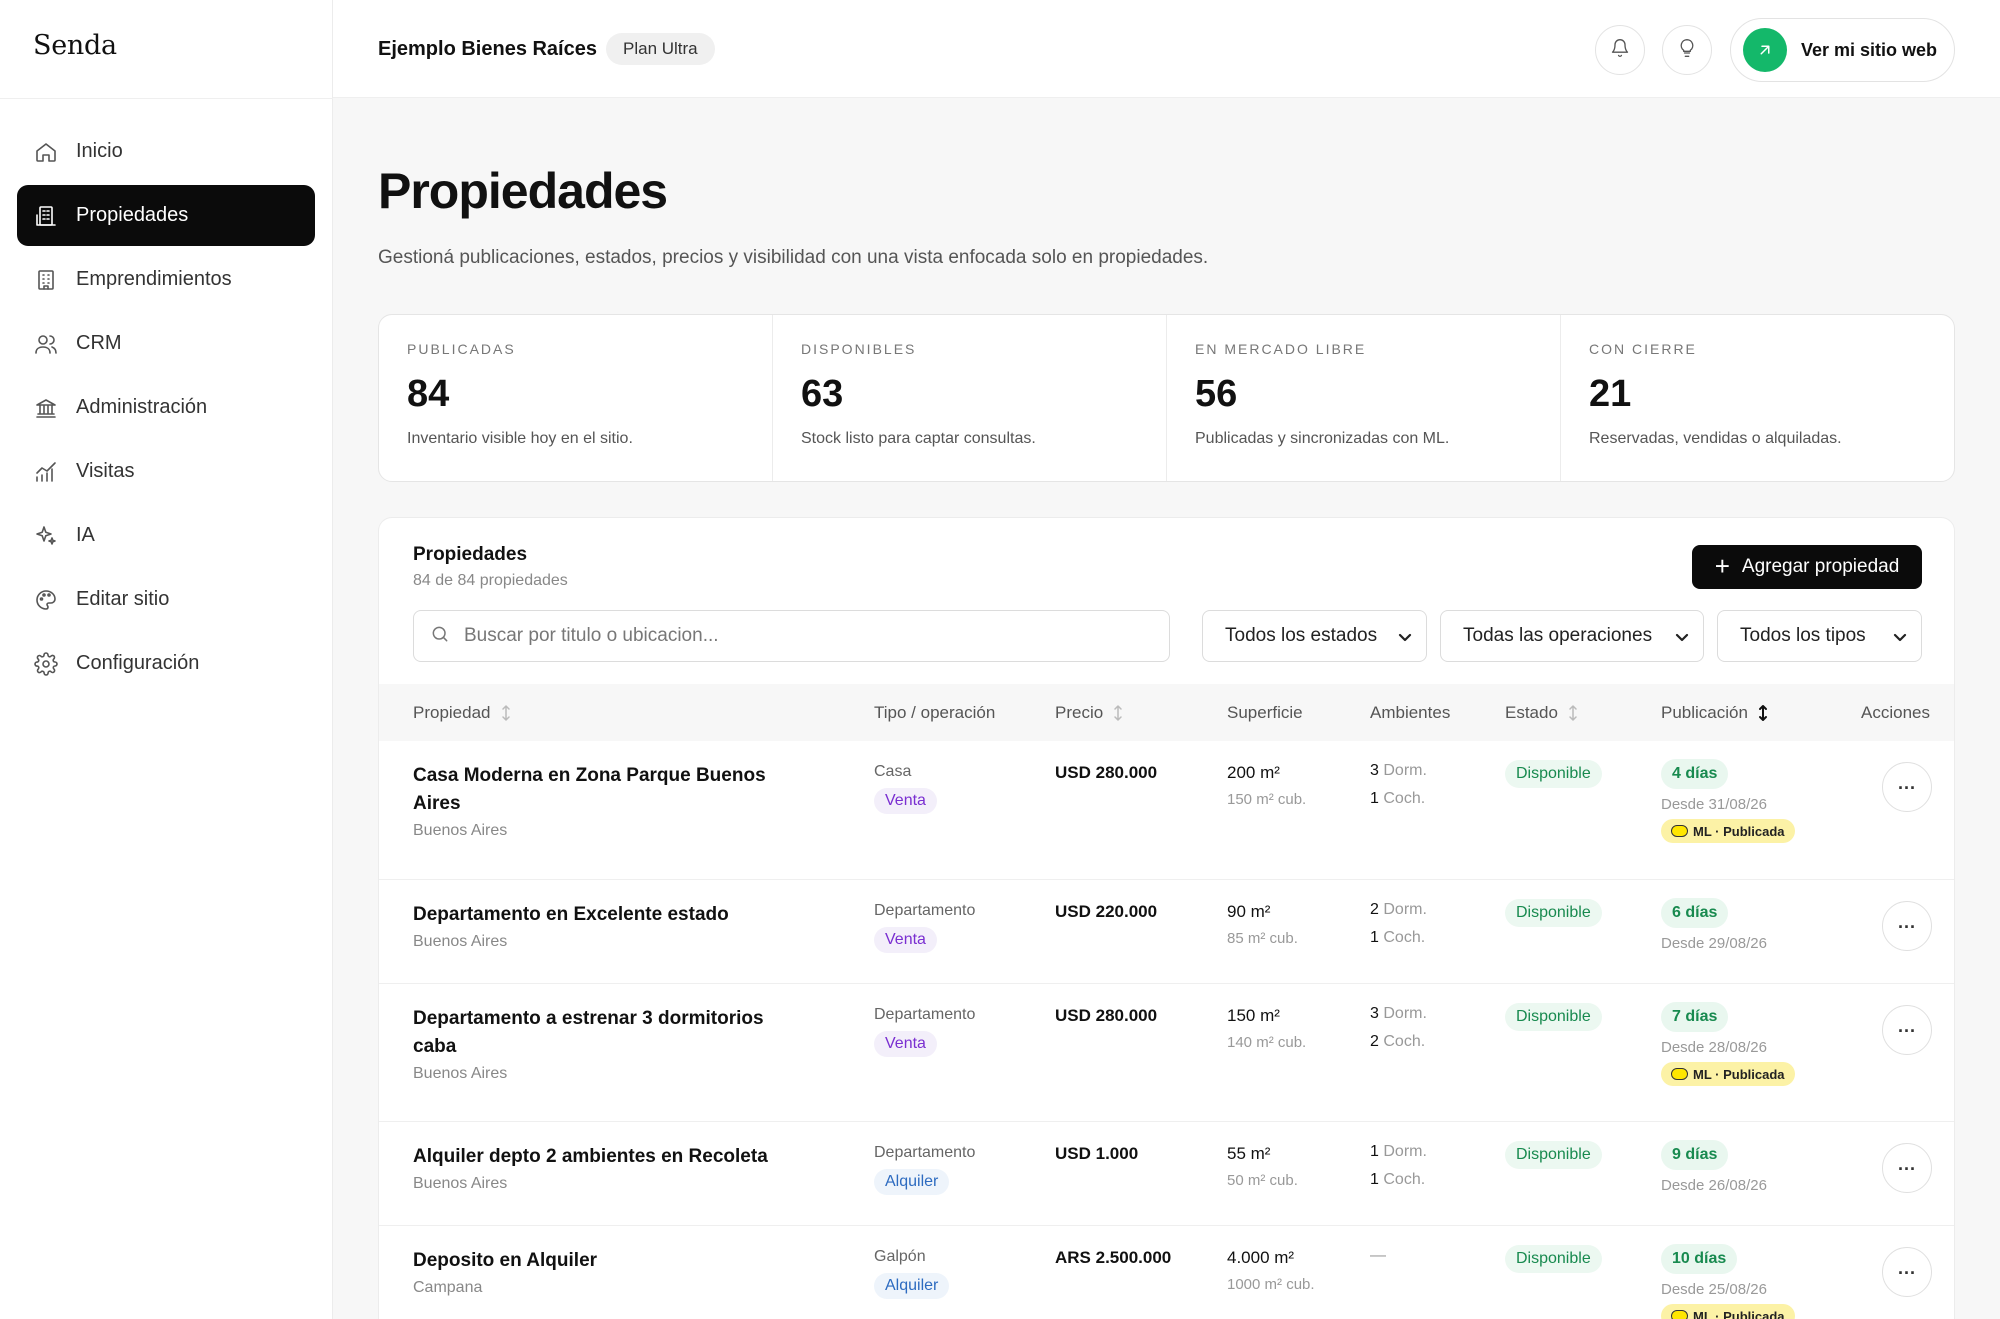 The image size is (2000, 1319). I want to click on days-badge: 10 días, so click(1699, 1259).